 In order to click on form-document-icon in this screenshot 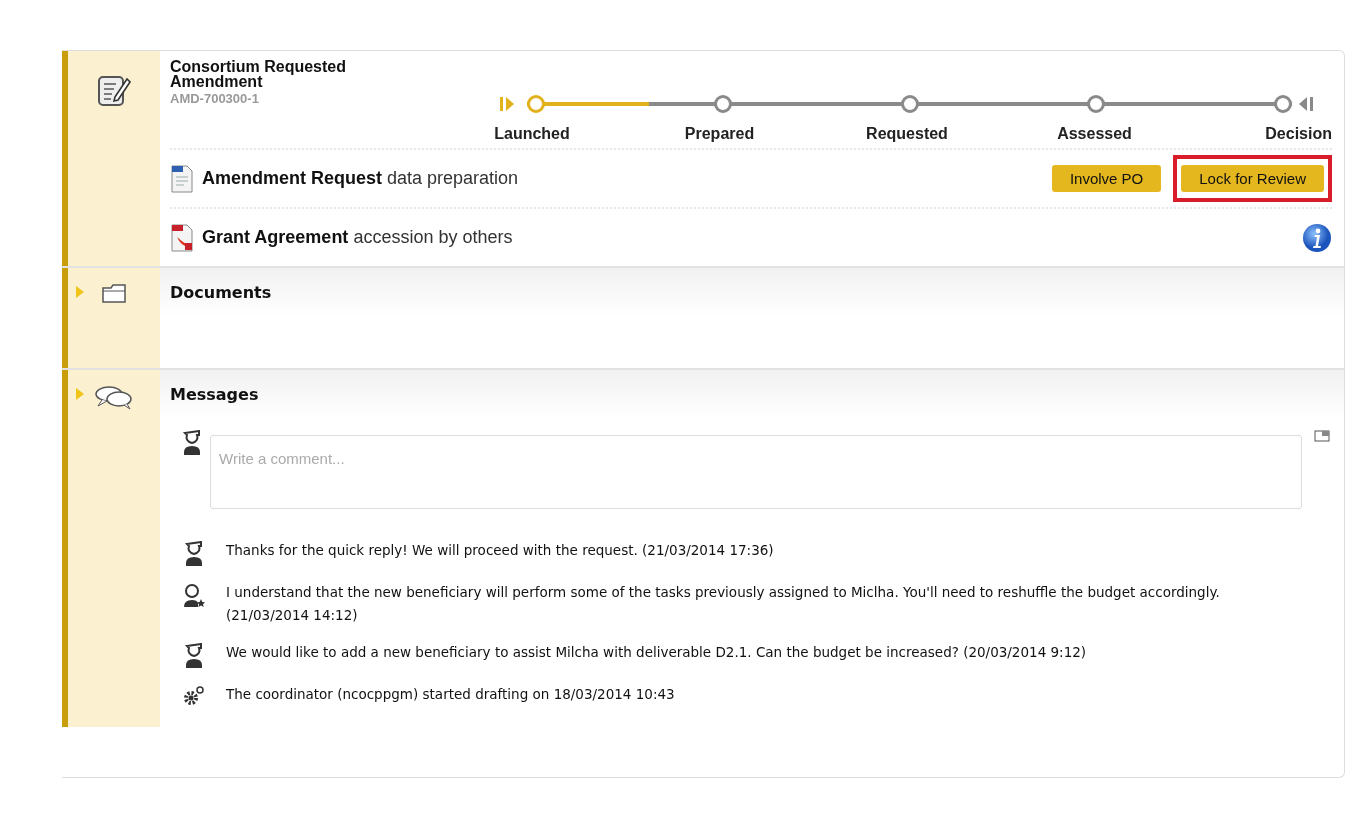, I will do `click(182, 178)`.